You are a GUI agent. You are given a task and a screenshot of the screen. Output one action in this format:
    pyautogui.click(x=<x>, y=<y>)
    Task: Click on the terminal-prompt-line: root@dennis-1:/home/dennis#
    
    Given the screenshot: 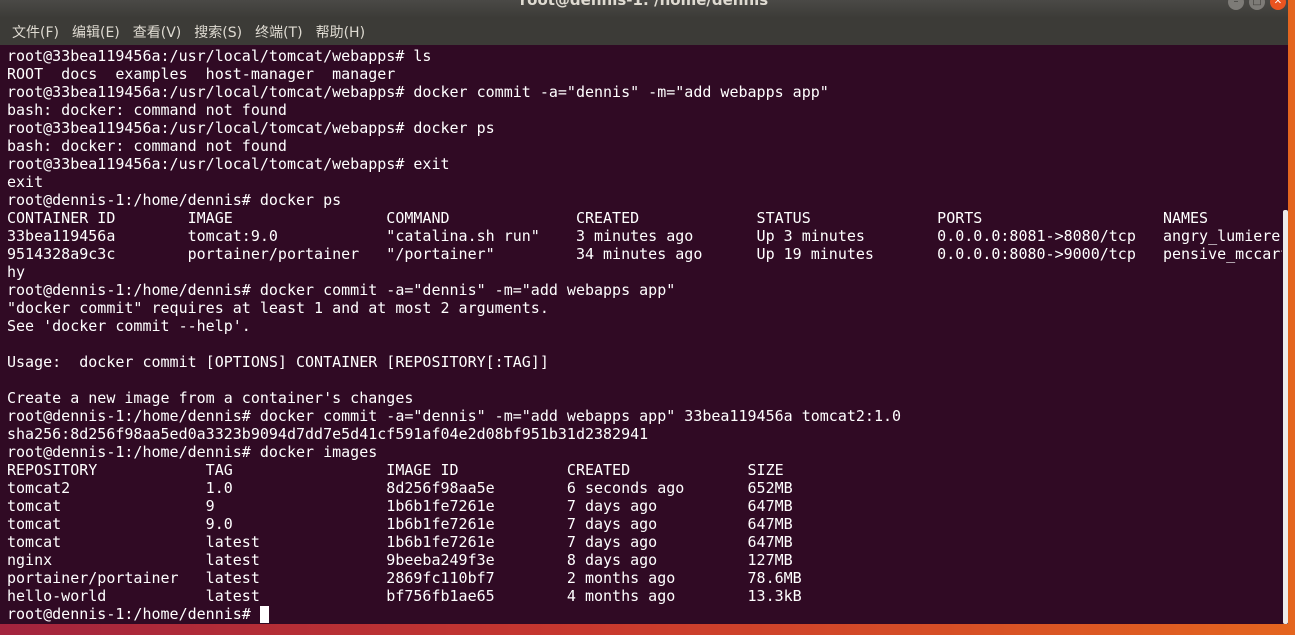 What is the action you would take?
    pyautogui.click(x=138, y=614)
    